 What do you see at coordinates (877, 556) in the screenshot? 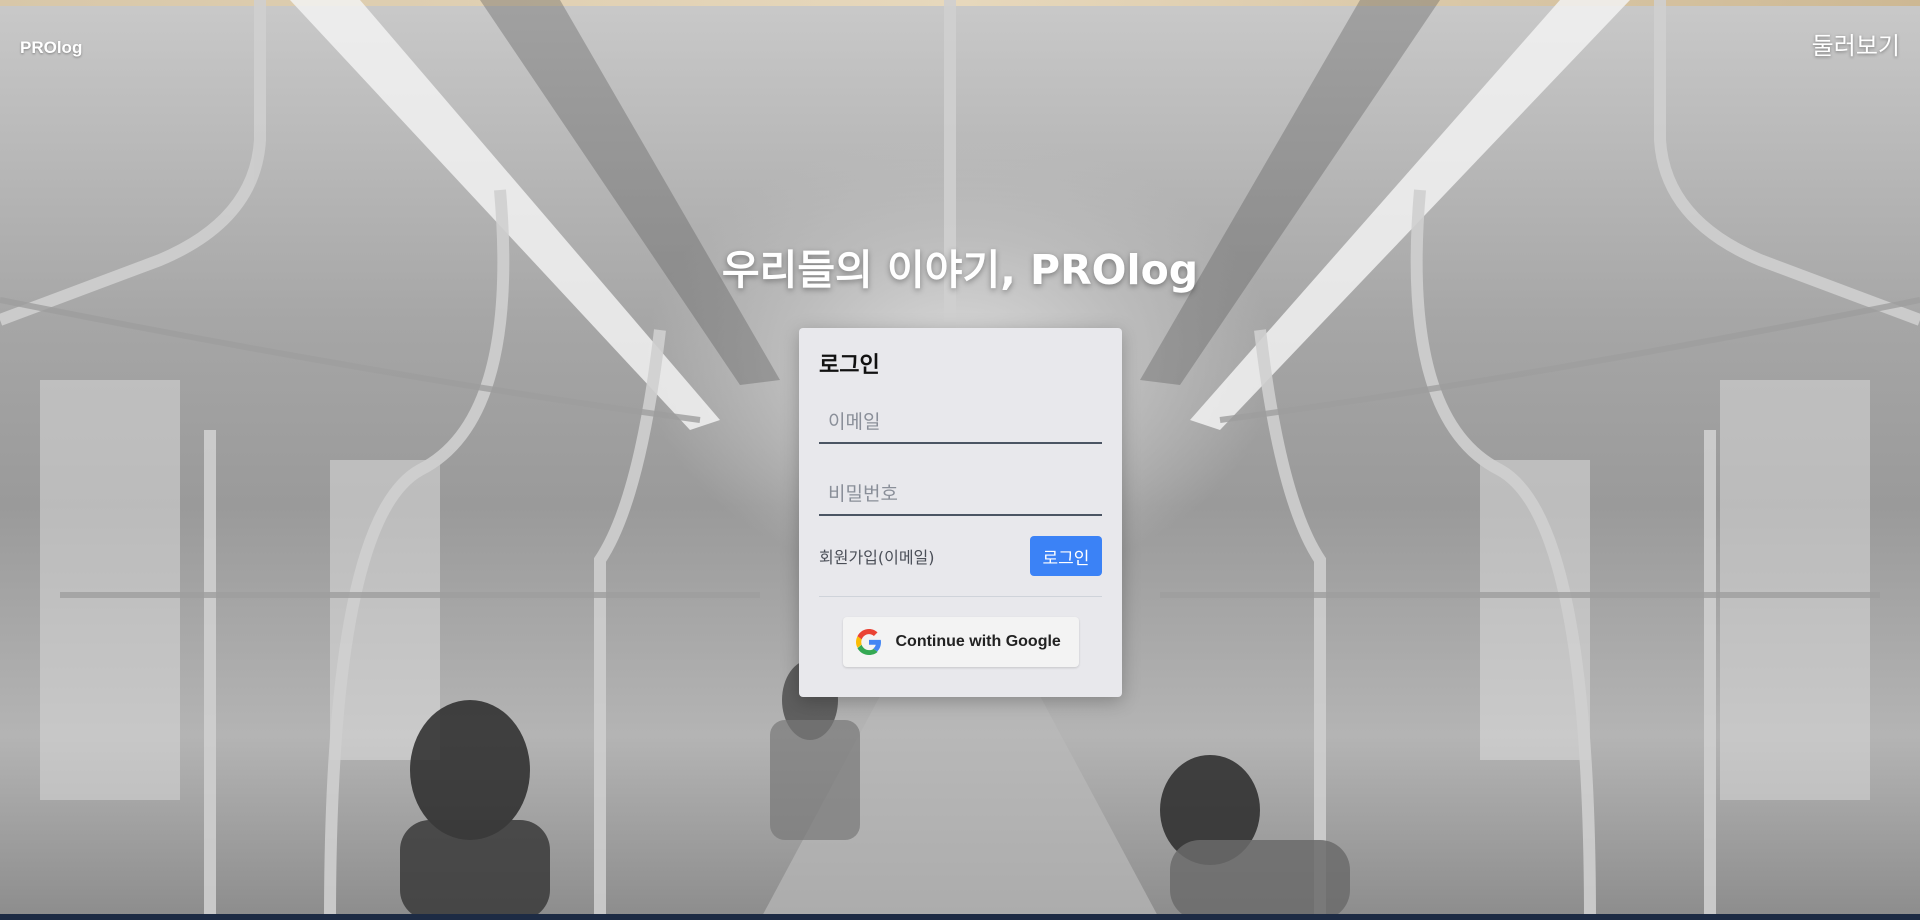
I see `signup-email-link: 회원가입(이메일)` at bounding box center [877, 556].